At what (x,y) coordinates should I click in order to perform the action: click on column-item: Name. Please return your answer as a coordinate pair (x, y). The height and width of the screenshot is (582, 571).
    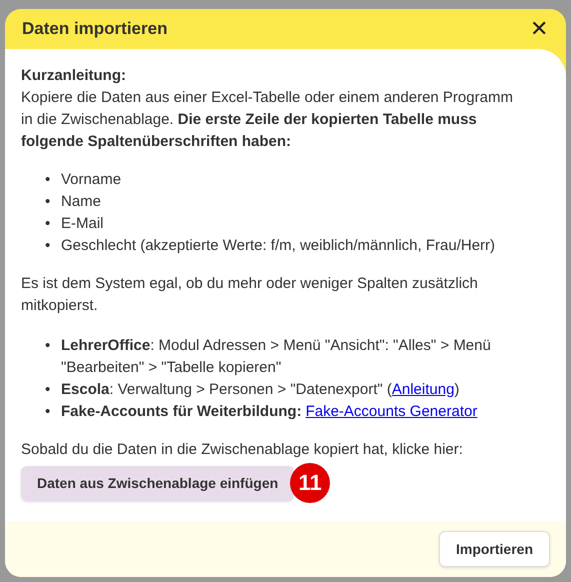
    Looking at the image, I should click on (81, 202).